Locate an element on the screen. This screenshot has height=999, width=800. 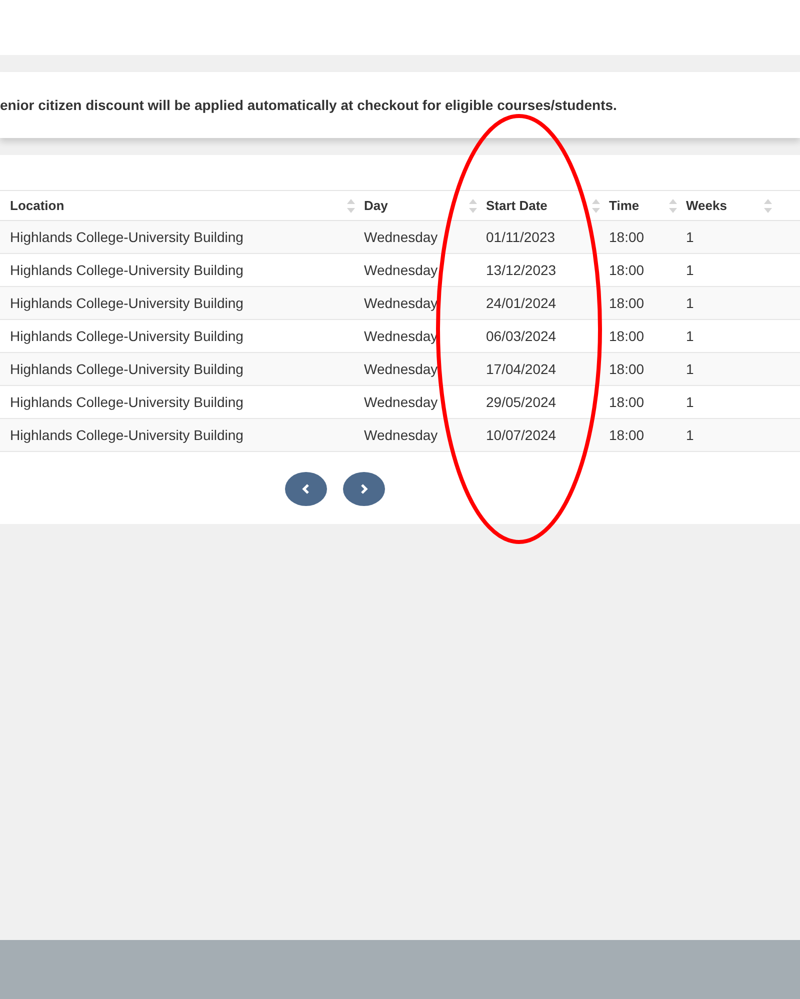
previous-page-button is located at coordinates (306, 489).